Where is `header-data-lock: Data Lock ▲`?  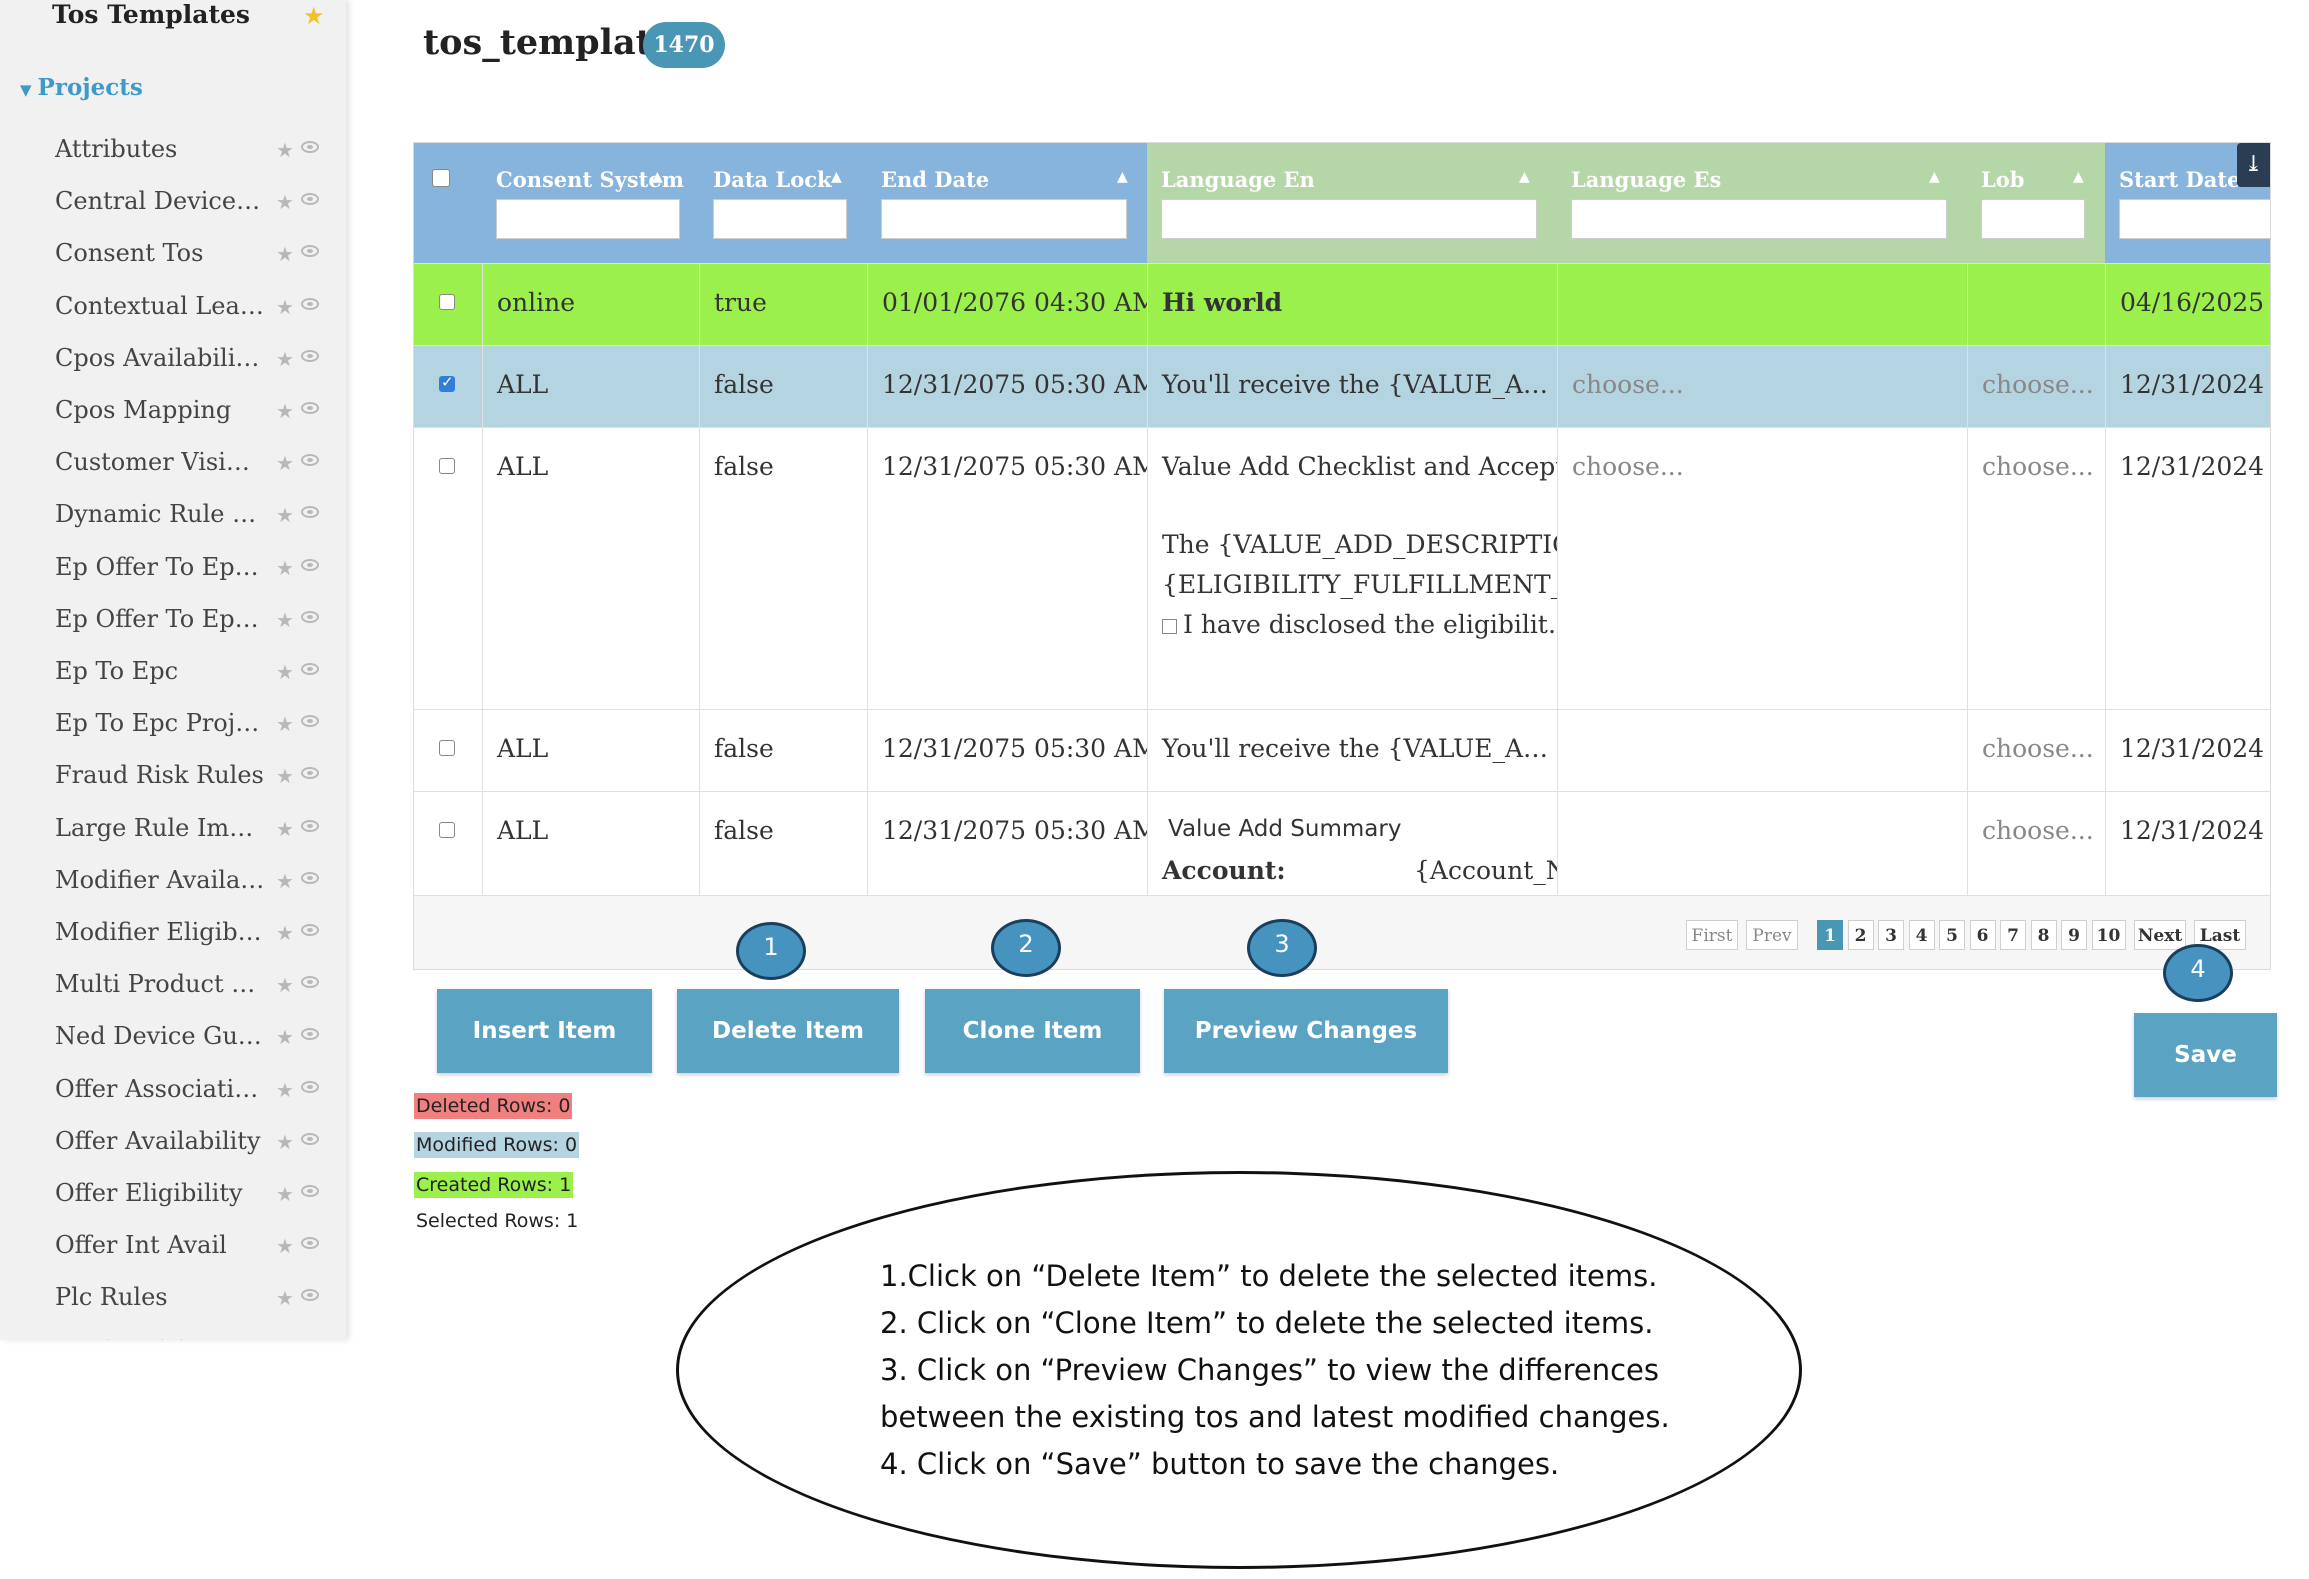
header-data-lock: Data Lock ▲ is located at coordinates (783, 203).